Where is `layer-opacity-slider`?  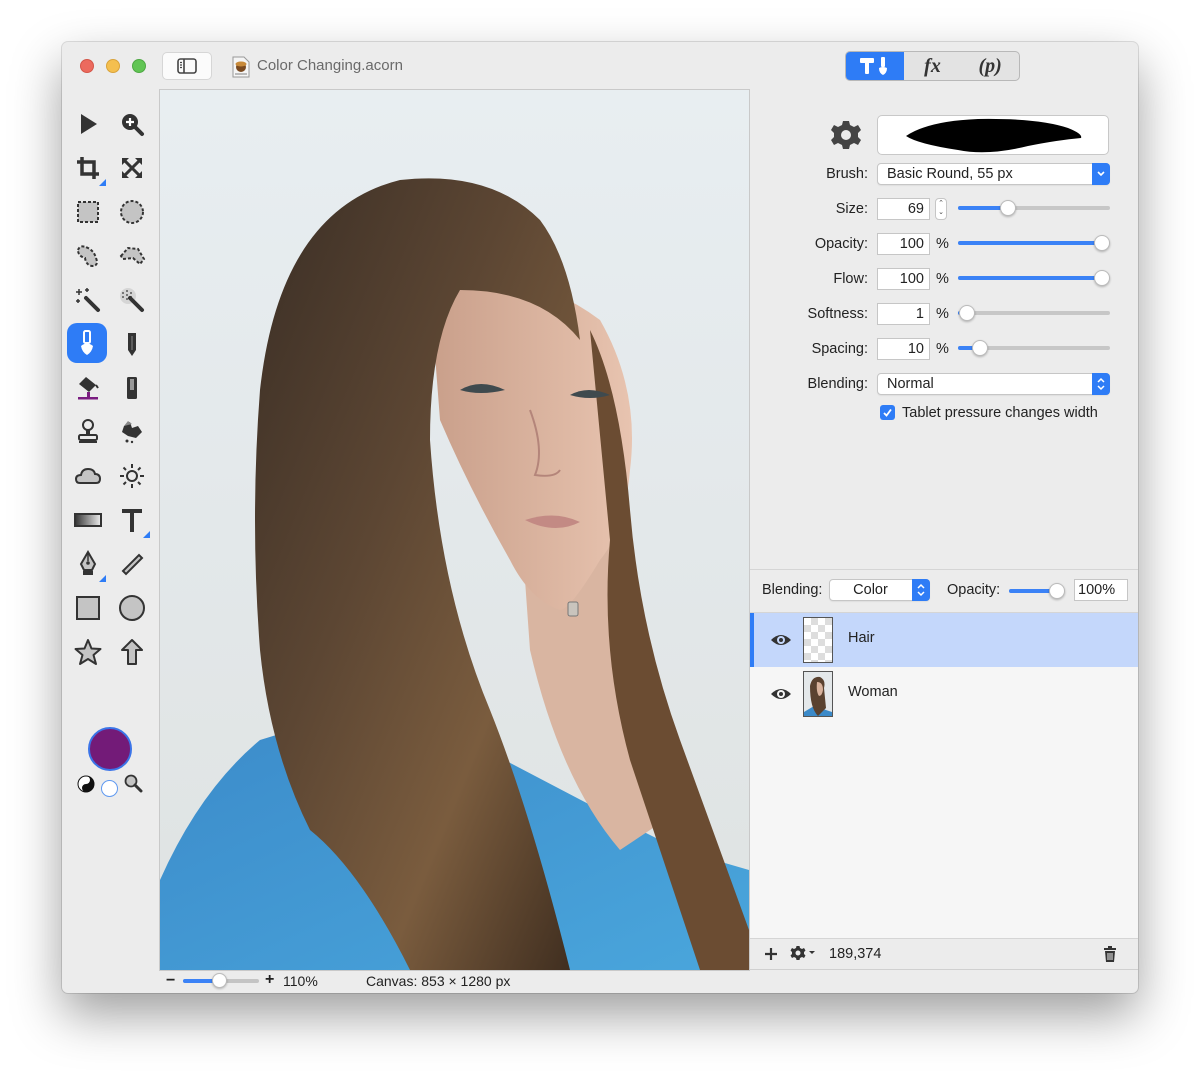
layer-opacity-slider is located at coordinates (1037, 591).